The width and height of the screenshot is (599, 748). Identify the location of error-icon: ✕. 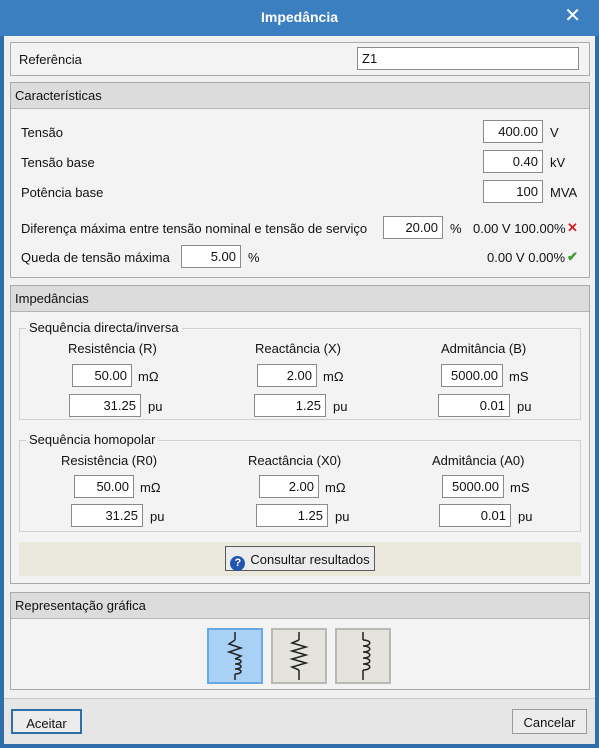
(572, 227).